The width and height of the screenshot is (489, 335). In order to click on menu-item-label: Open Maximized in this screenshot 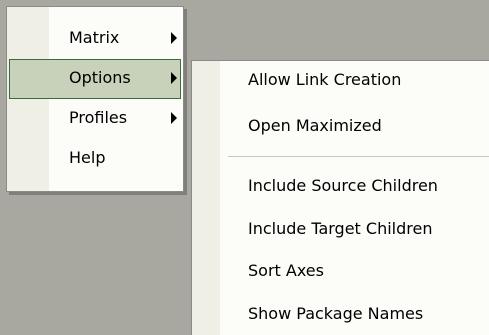, I will do `click(315, 125)`.